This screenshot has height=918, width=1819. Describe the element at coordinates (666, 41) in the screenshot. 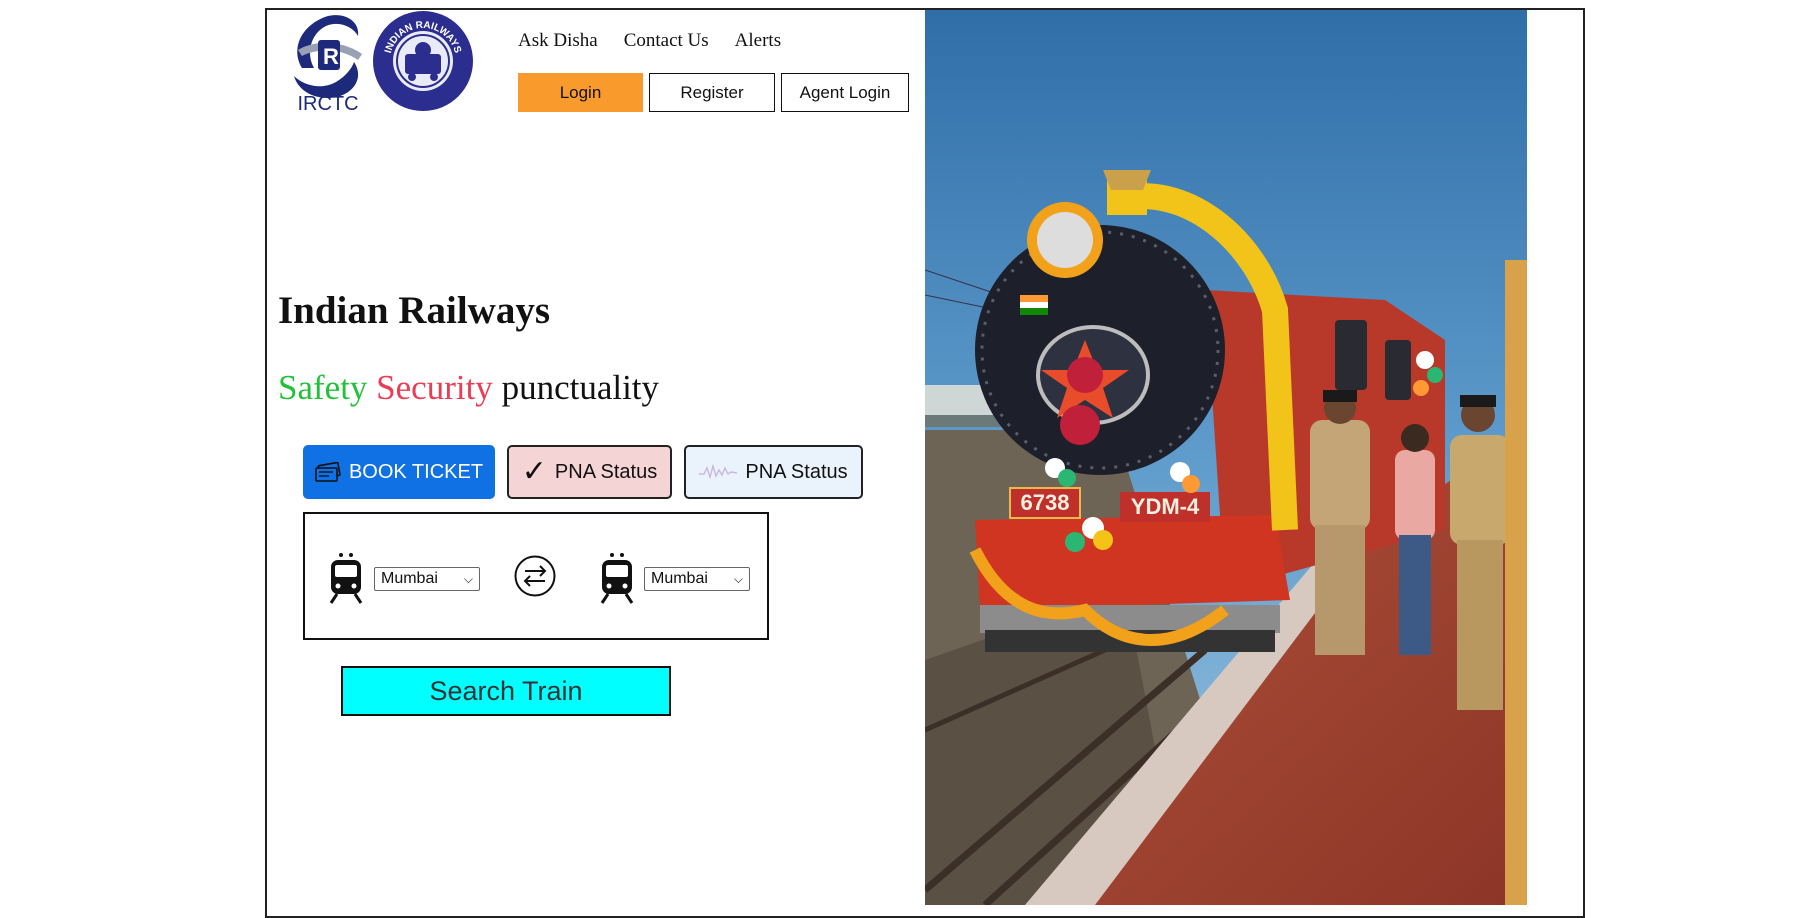

I see `nav-contact-us: Contact Us` at that location.